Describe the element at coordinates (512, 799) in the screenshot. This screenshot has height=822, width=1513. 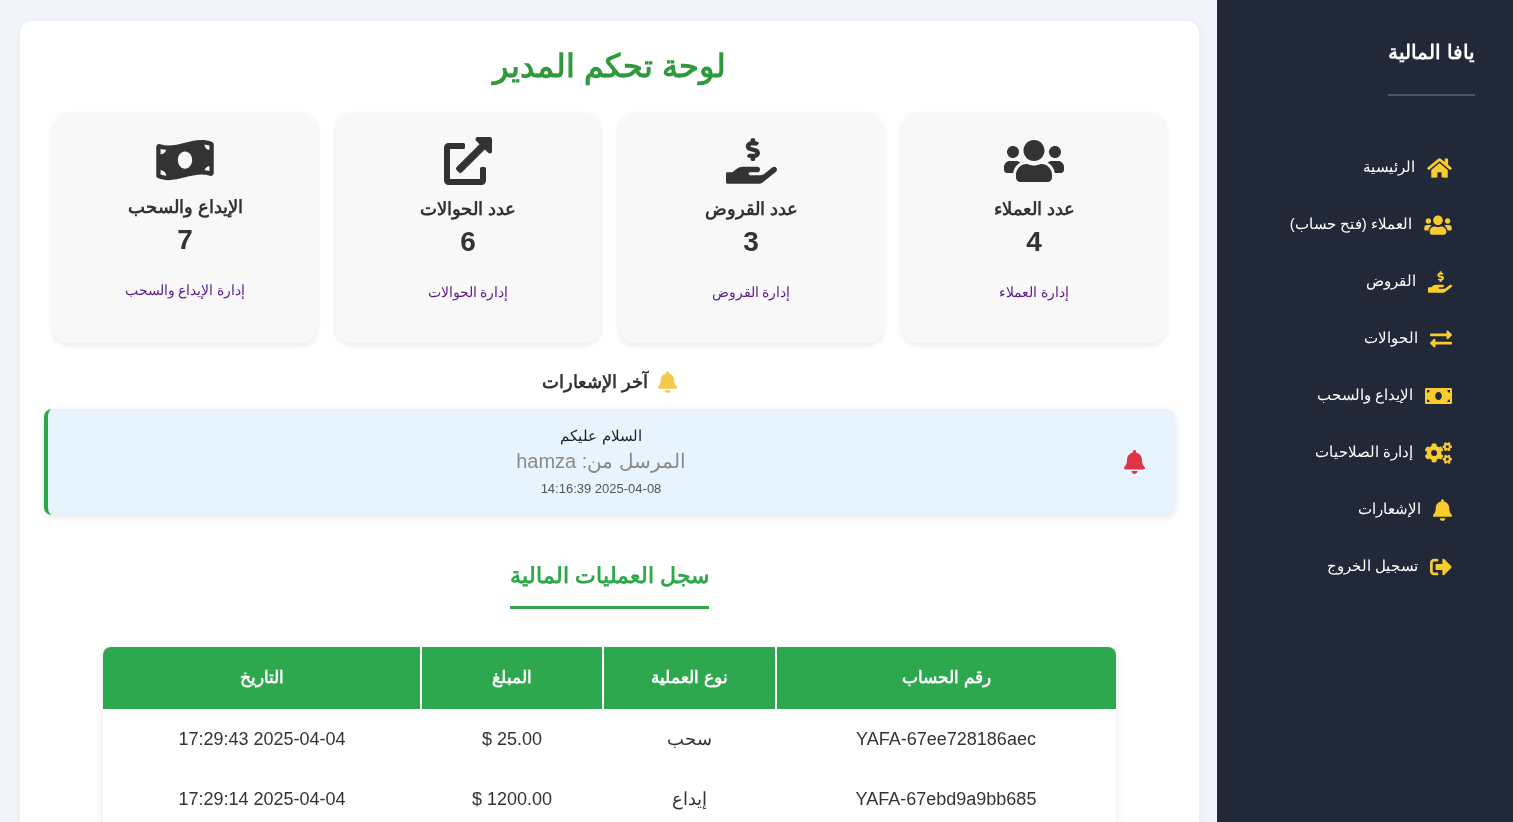
I see `table-cell-text: $ 1200.00` at that location.